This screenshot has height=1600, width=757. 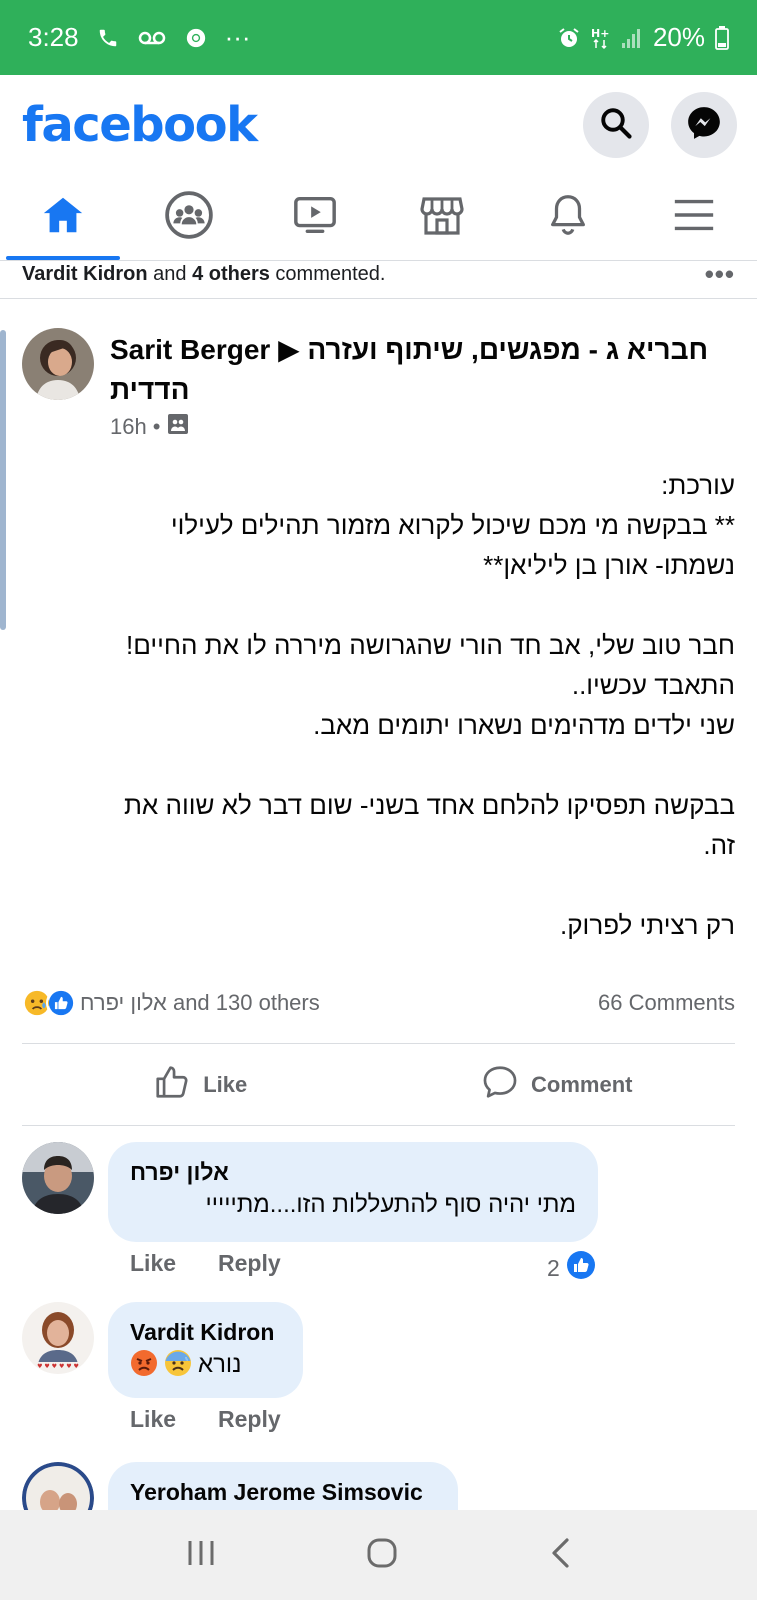 I want to click on post-line: עורכת:, so click(x=698, y=485).